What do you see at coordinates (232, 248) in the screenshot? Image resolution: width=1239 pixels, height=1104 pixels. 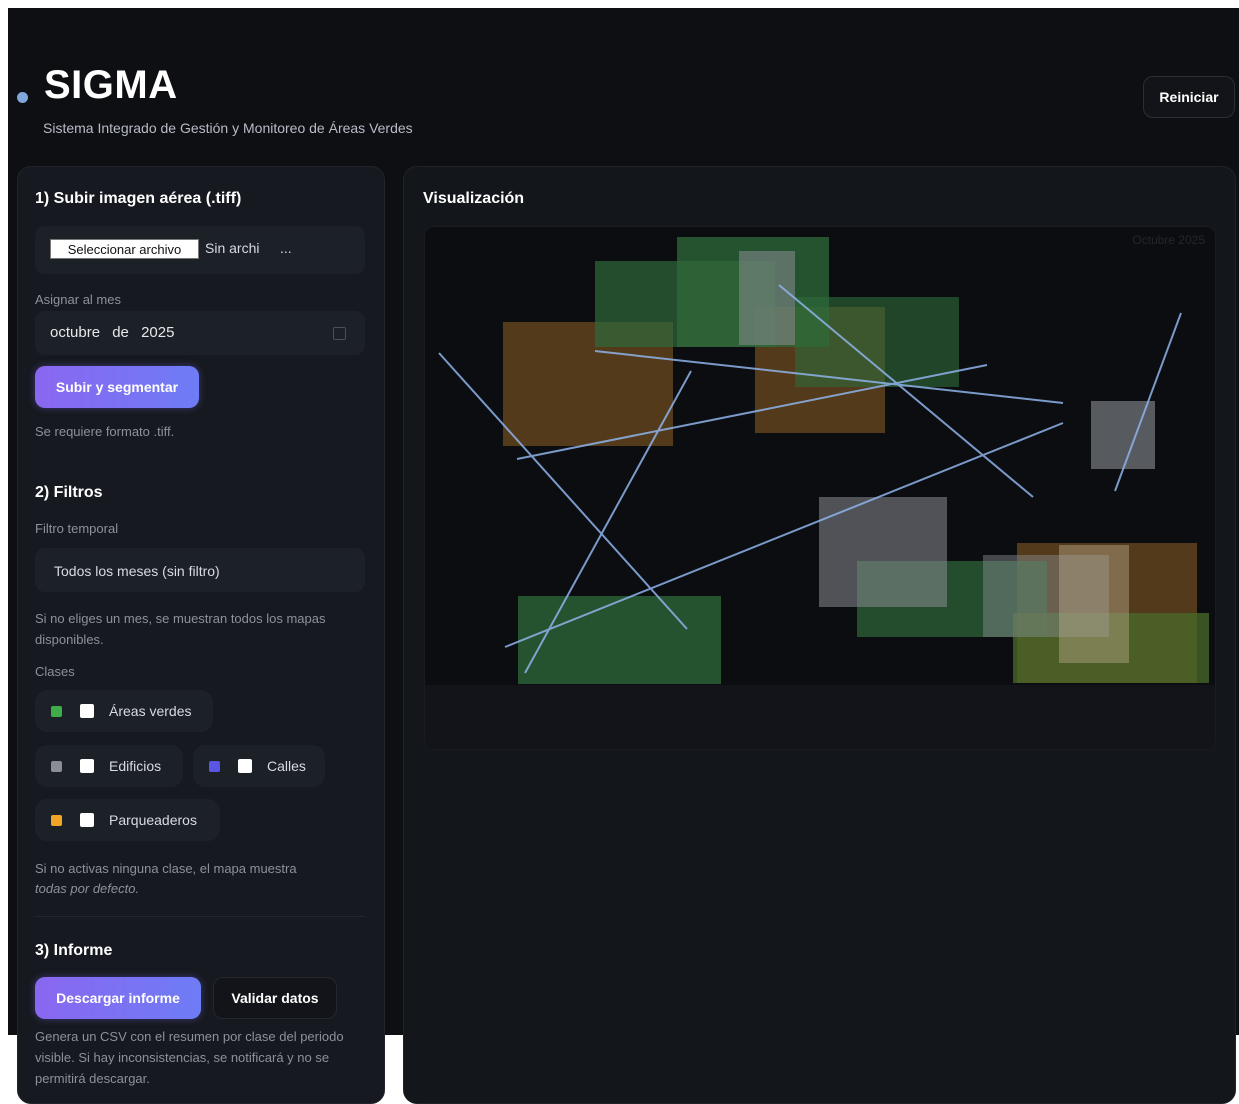 I see `file-status: Sin archi` at bounding box center [232, 248].